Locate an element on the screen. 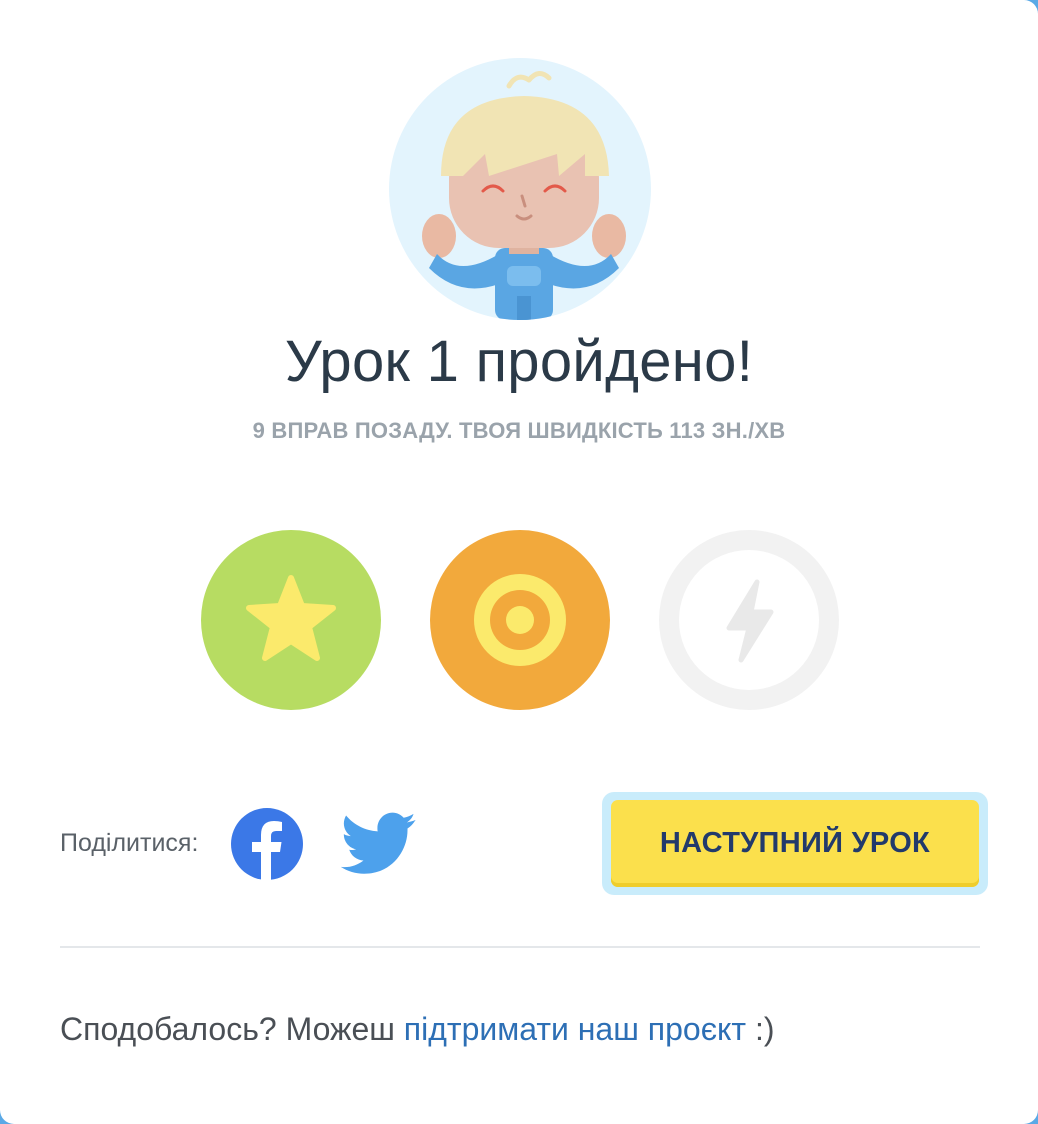  star-badge is located at coordinates (291, 620).